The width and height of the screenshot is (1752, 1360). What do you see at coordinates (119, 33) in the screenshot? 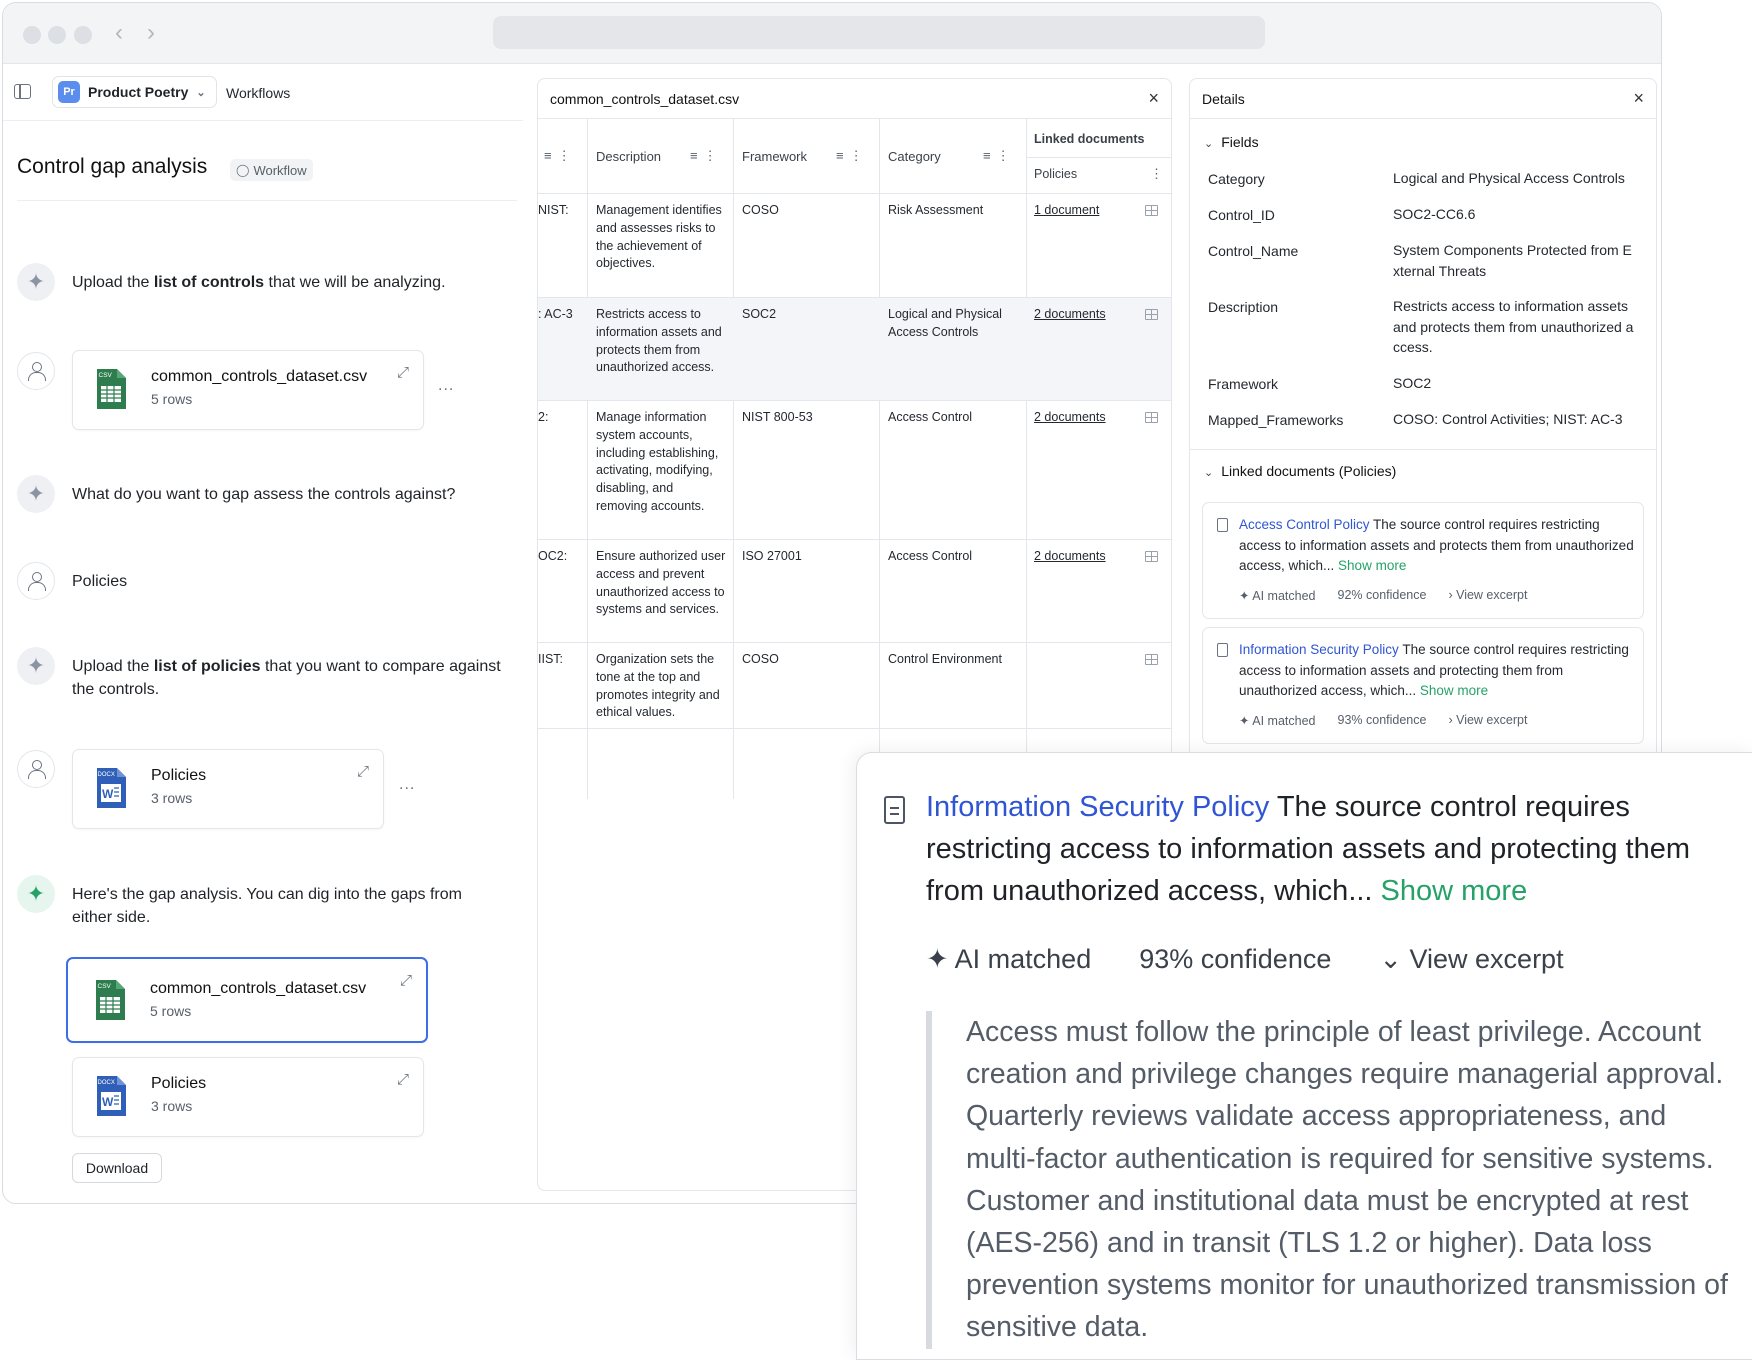
I see `back-arrow-icon: ‹` at bounding box center [119, 33].